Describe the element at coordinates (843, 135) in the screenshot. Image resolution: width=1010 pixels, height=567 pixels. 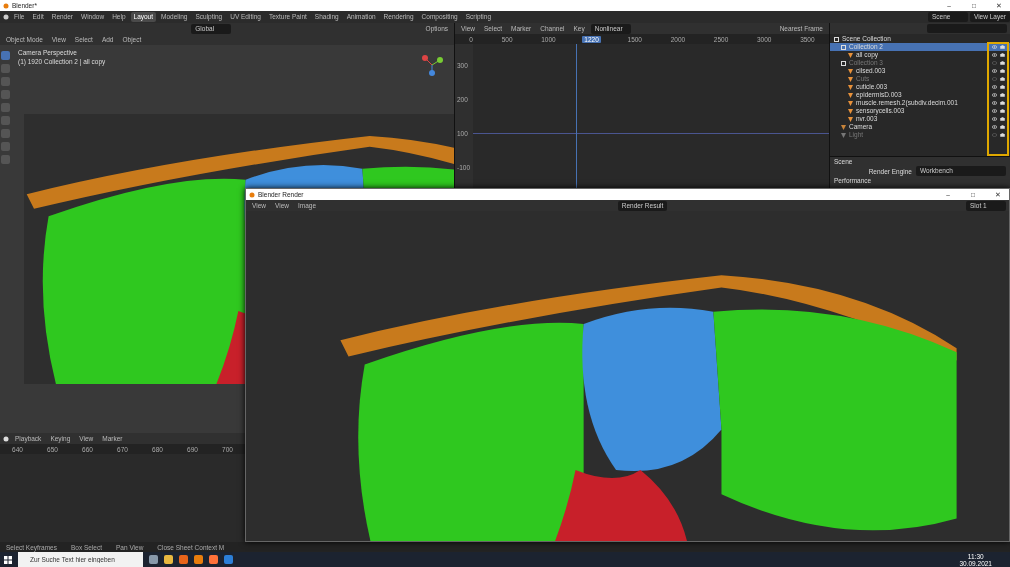
I see `light-icon` at that location.